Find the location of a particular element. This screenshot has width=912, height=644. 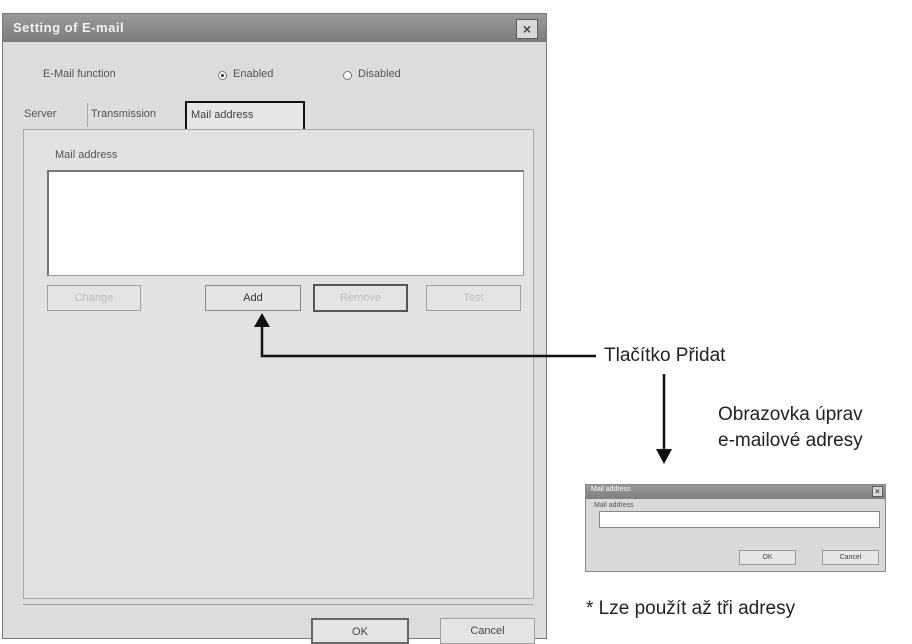

mini-mail-address-label: Mail address is located at coordinates (614, 505).